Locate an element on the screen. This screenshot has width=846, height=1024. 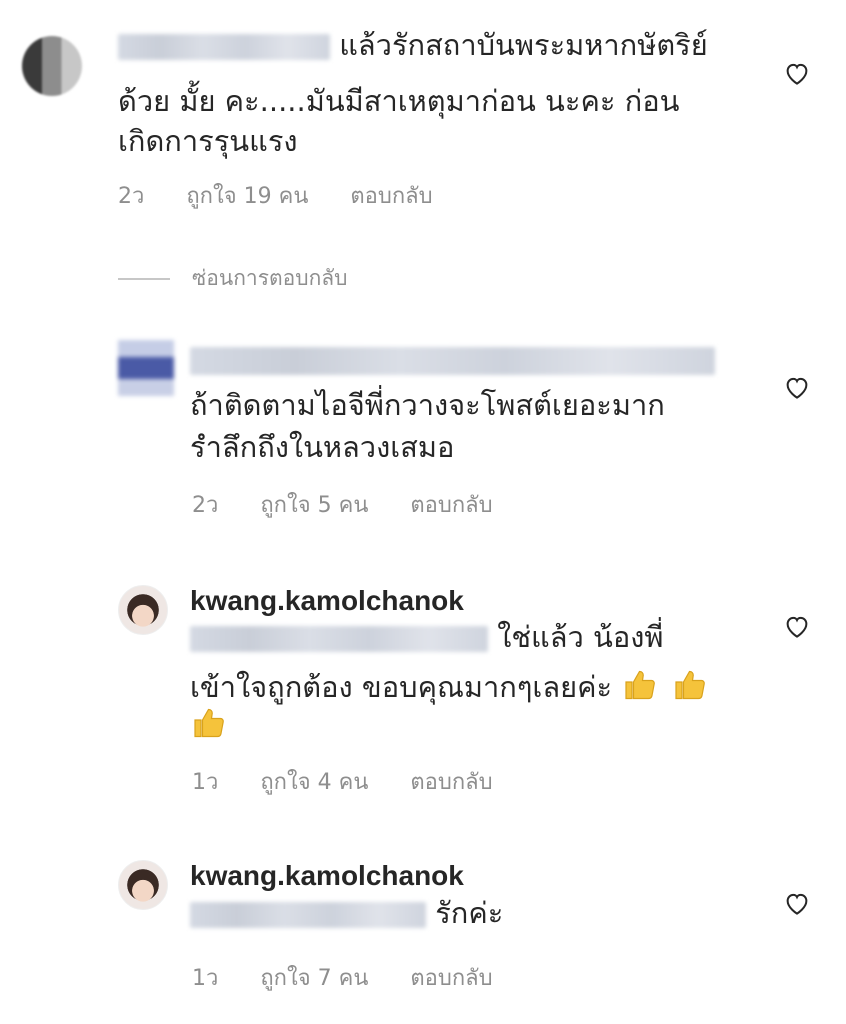
hide-replies-label: ซ่อนการตอบกลับ is located at coordinates (270, 278).